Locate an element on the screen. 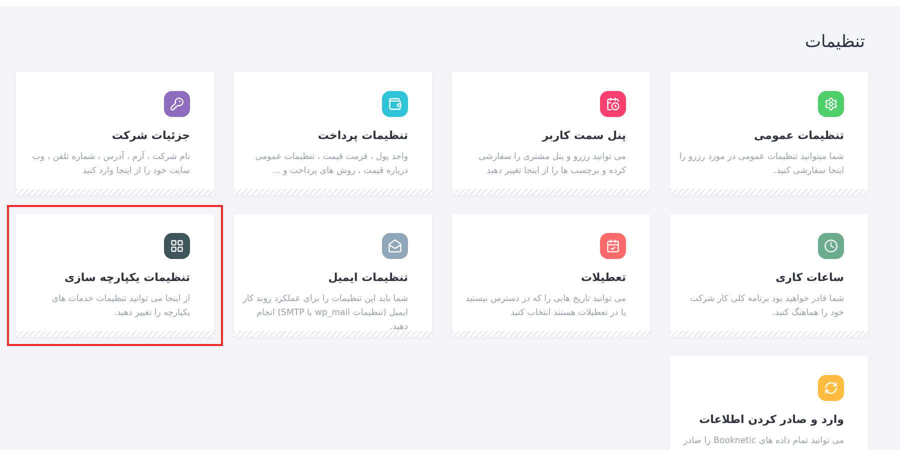 Image resolution: width=900 pixels, height=450 pixels. card-description: از اینجا می توانید تنظیمات خدمات های یکپارچه را تغییر دهید. is located at coordinates (120, 306).